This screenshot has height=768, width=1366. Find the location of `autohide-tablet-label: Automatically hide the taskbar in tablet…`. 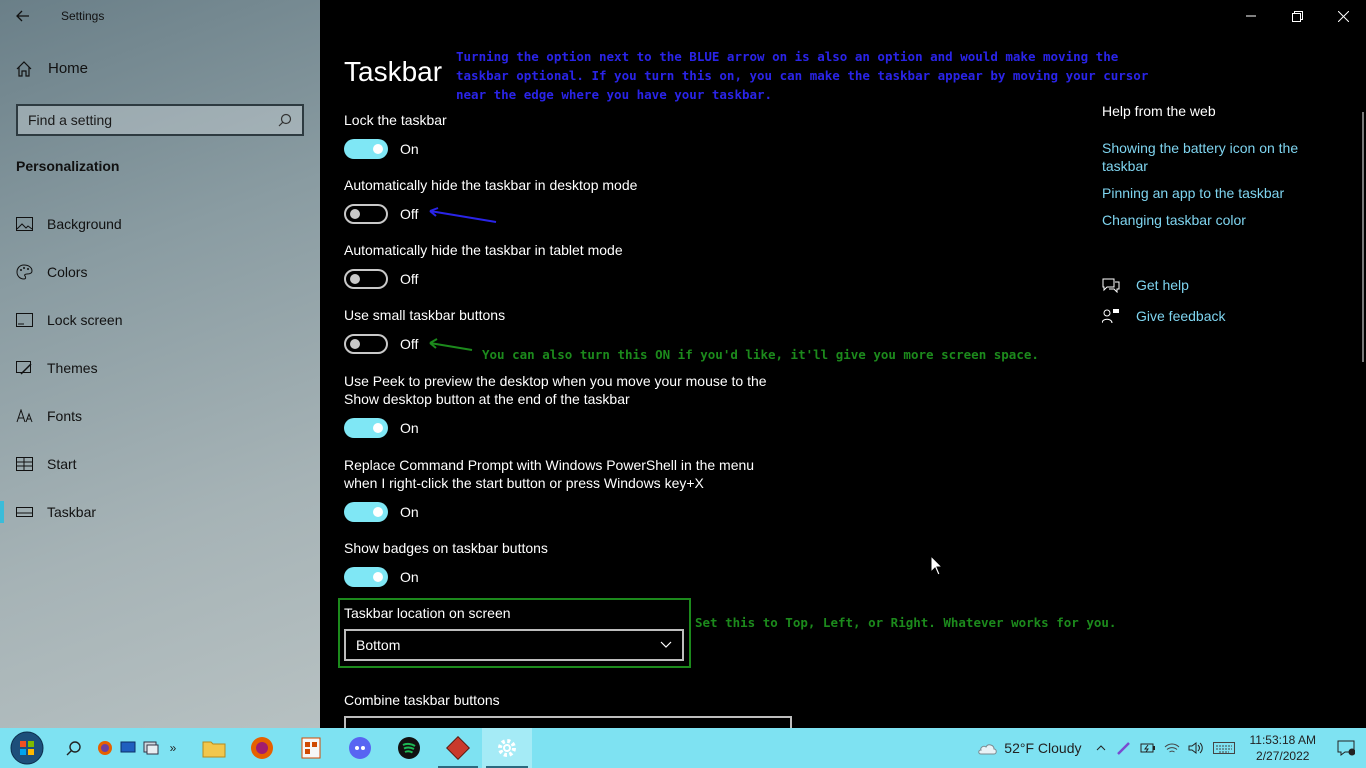

autohide-tablet-label: Automatically hide the taskbar in tablet… is located at coordinates (483, 250).